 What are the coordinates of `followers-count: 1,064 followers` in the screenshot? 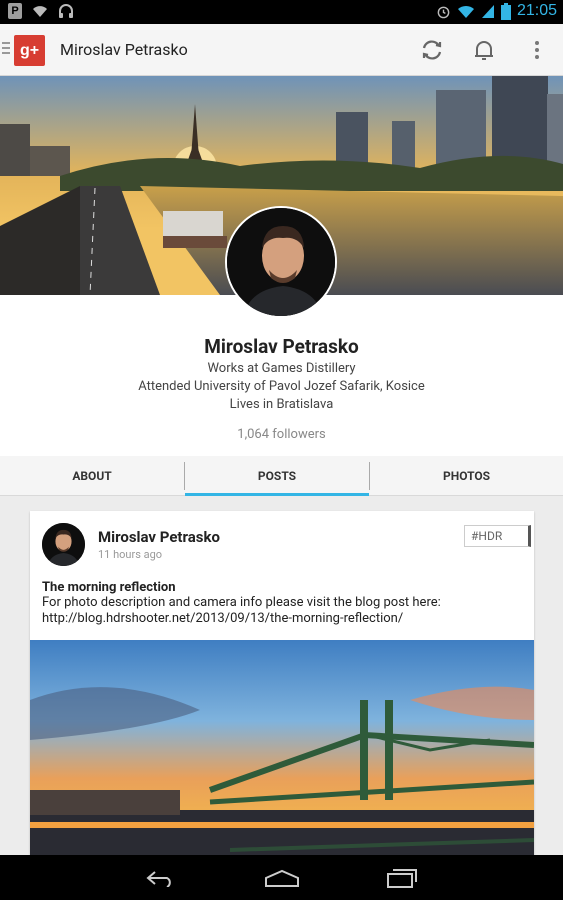 It's located at (281, 434).